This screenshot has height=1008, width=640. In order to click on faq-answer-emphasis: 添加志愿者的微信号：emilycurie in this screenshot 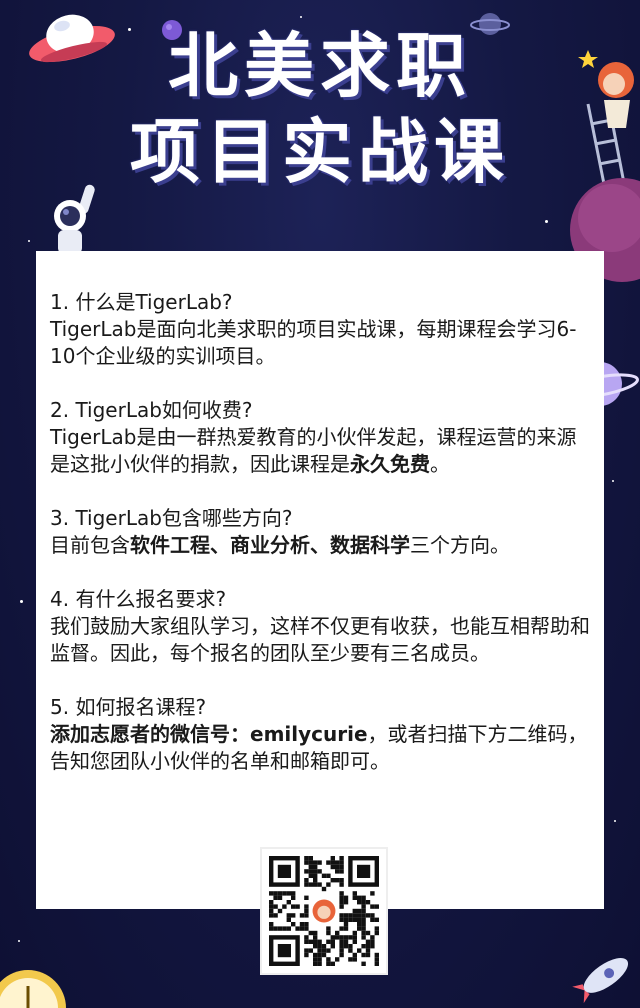, I will do `click(209, 734)`.